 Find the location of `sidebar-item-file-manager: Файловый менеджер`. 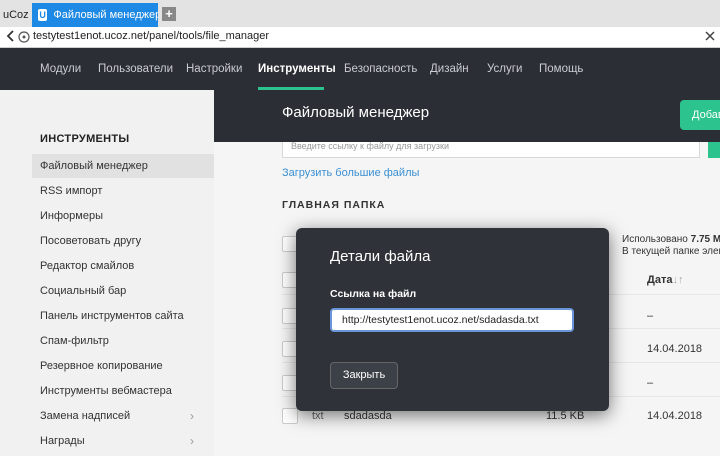

sidebar-item-file-manager: Файловый менеджер is located at coordinates (123, 166).